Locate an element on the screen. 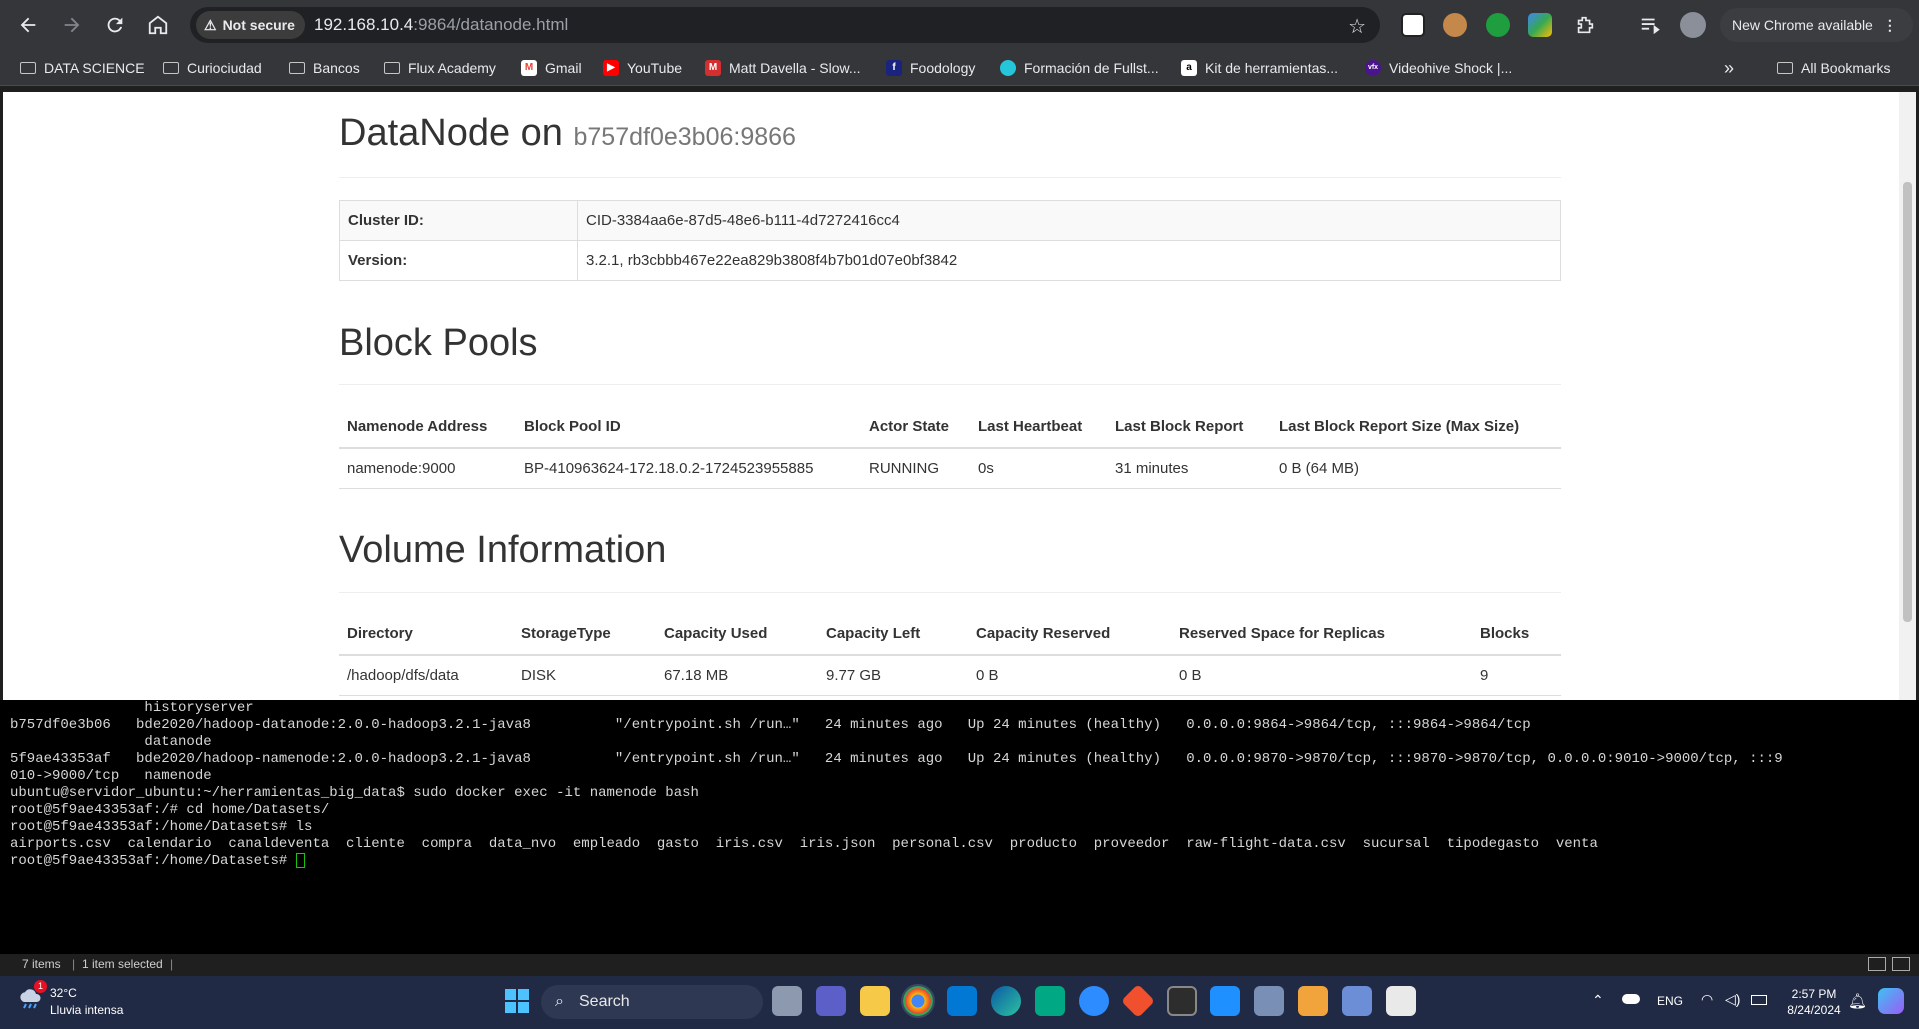  weather-description: Lluvia intensa is located at coordinates (87, 1010).